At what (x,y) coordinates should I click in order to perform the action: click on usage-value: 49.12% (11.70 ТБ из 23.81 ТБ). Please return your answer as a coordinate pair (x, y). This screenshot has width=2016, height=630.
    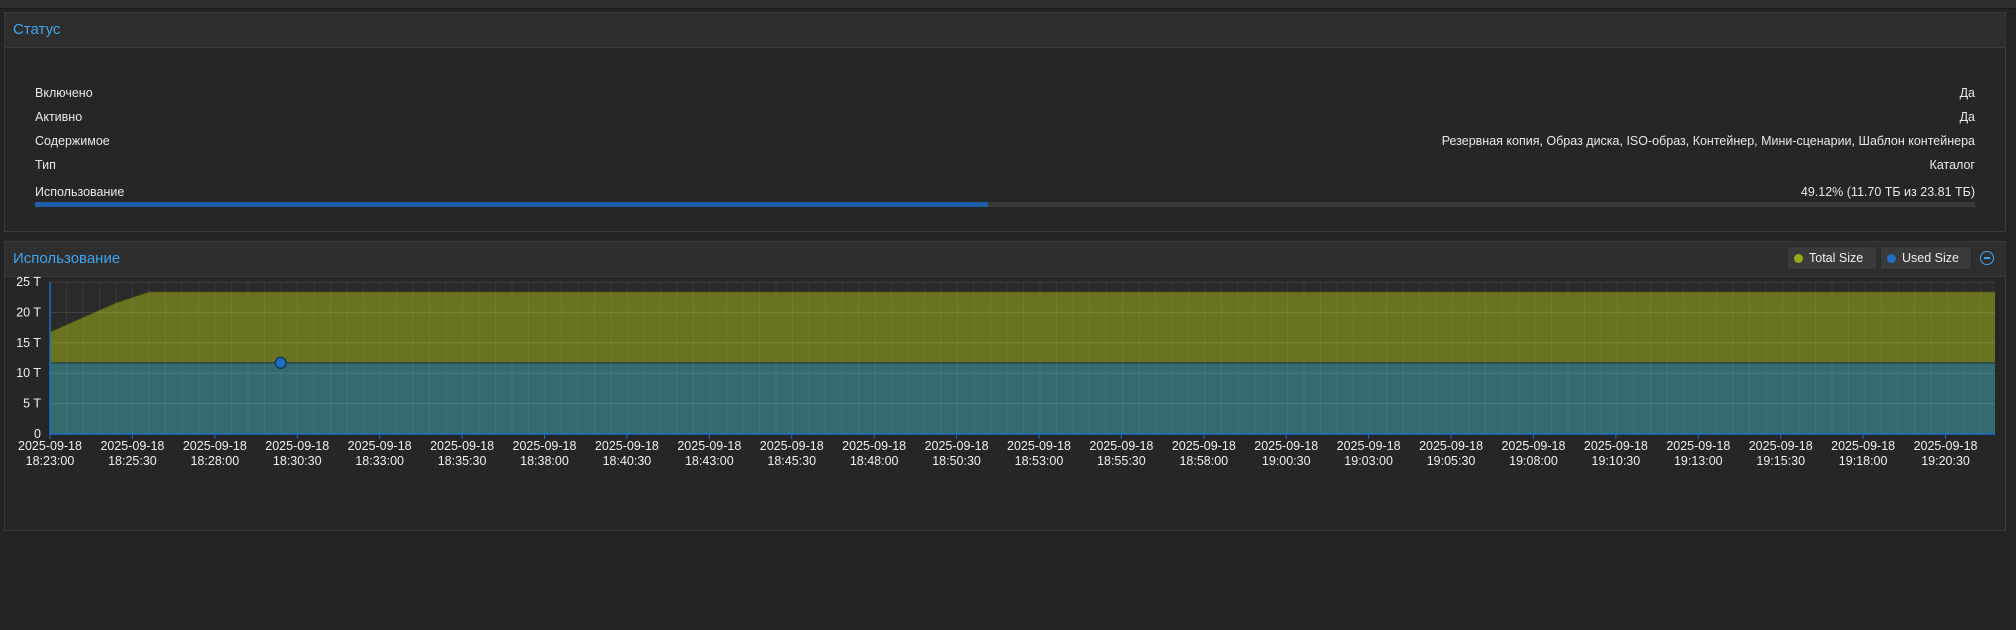
    Looking at the image, I should click on (1887, 192).